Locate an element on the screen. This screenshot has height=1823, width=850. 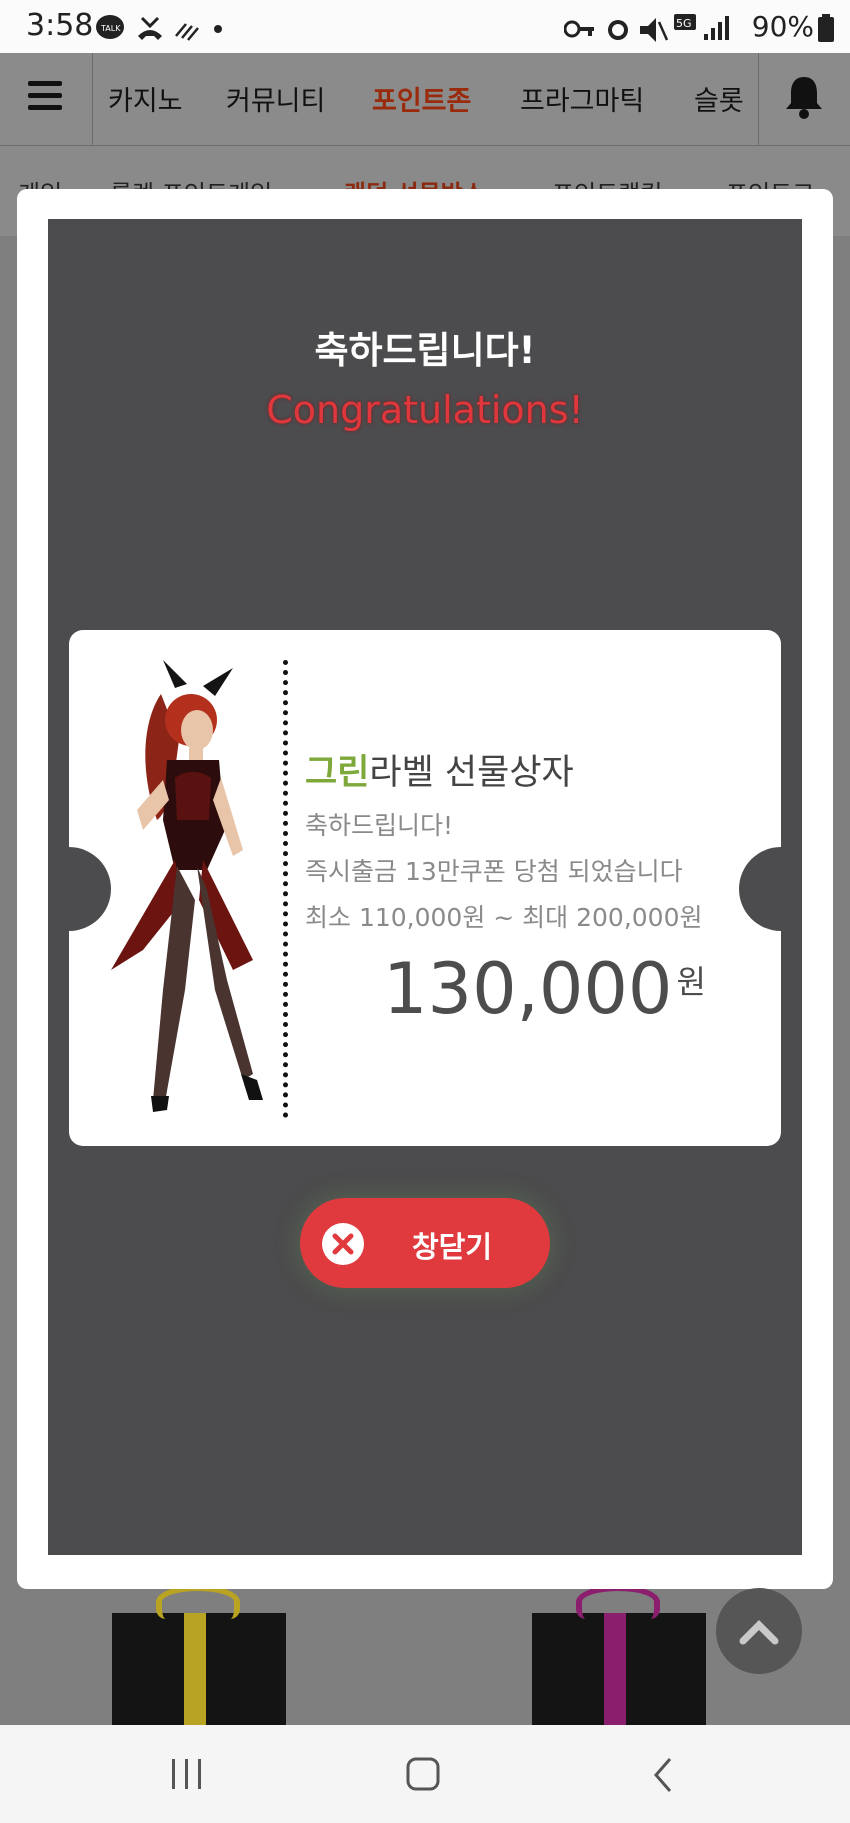
prize-amount: 130,000 원 is located at coordinates (544, 989).